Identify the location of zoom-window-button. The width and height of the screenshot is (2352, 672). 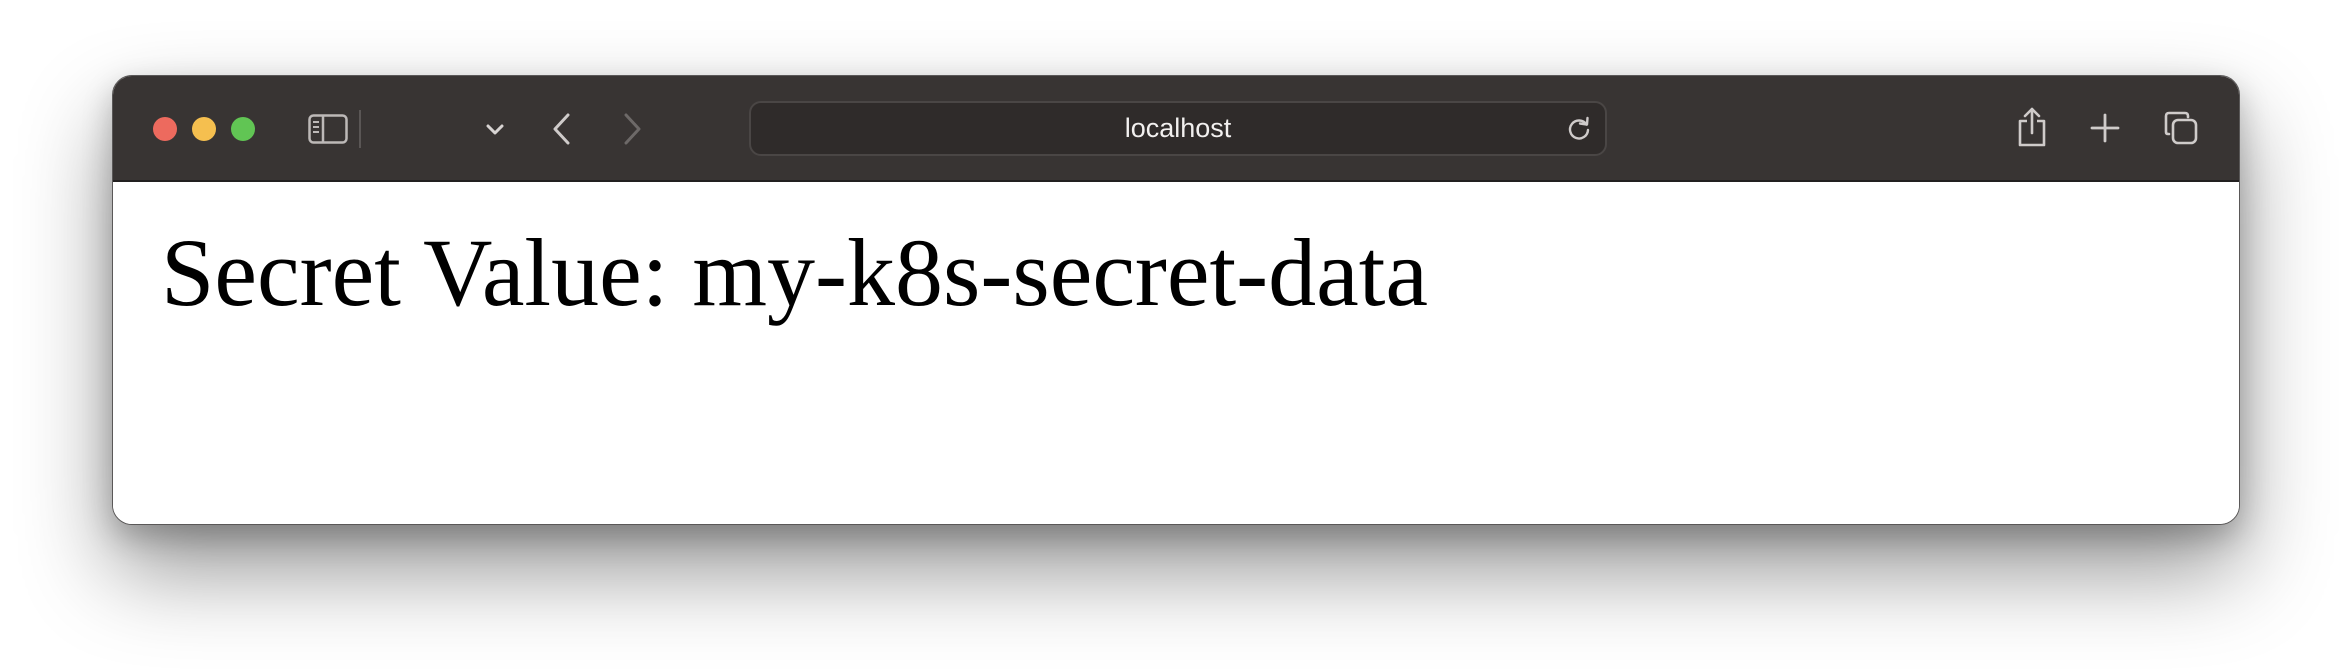
(243, 129).